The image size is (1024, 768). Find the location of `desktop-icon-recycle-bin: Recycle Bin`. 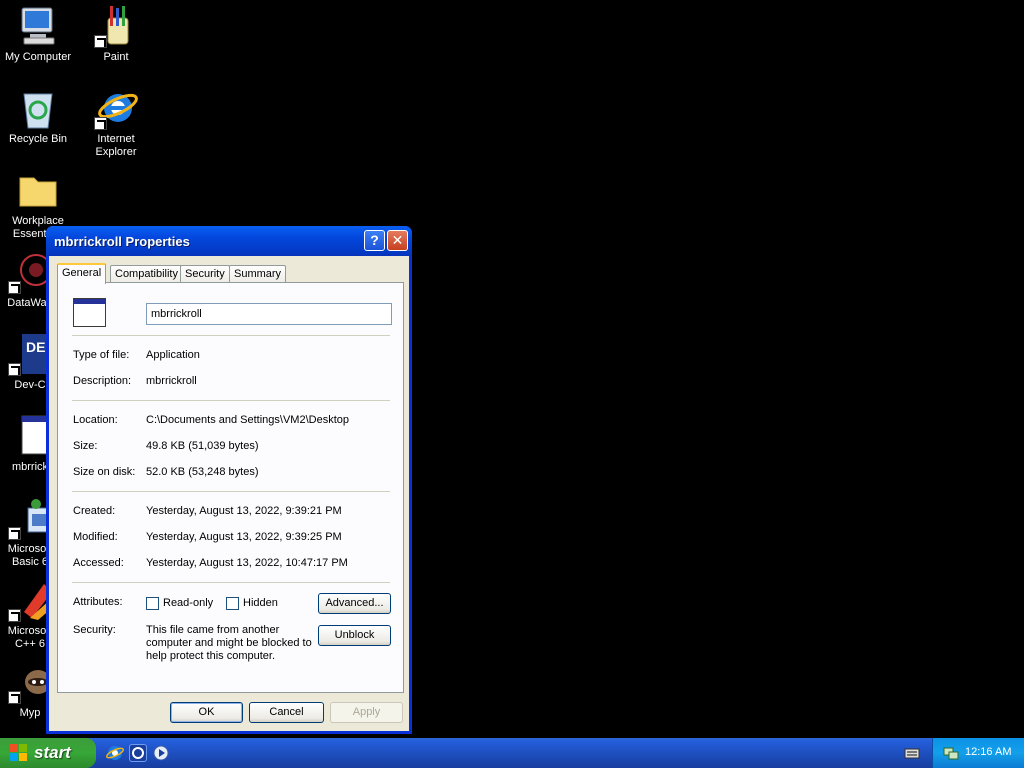

desktop-icon-recycle-bin: Recycle Bin is located at coordinates (38, 116).